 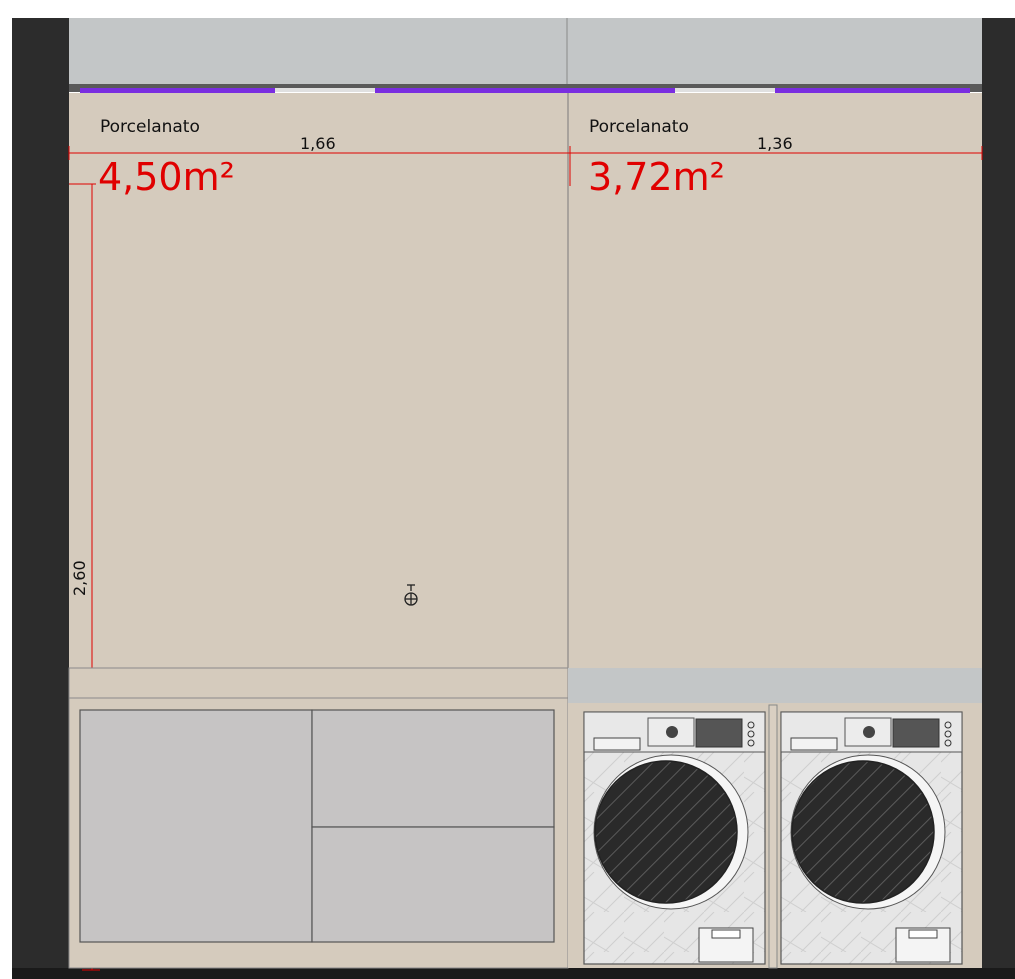 What do you see at coordinates (79, 578) in the screenshot?
I see `height-dimension: 2,60` at bounding box center [79, 578].